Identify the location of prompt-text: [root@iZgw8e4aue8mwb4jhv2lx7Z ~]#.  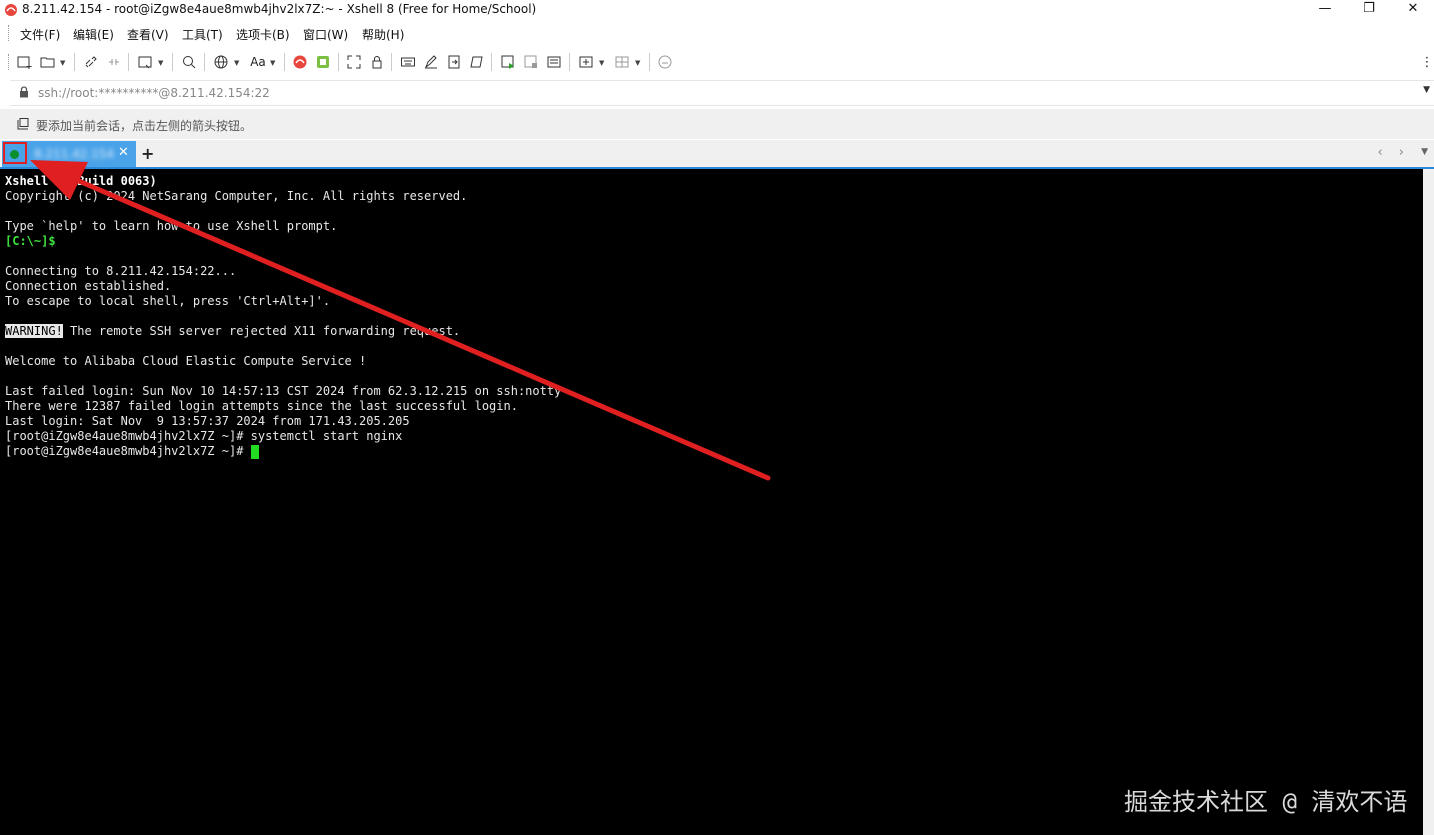
(128, 451).